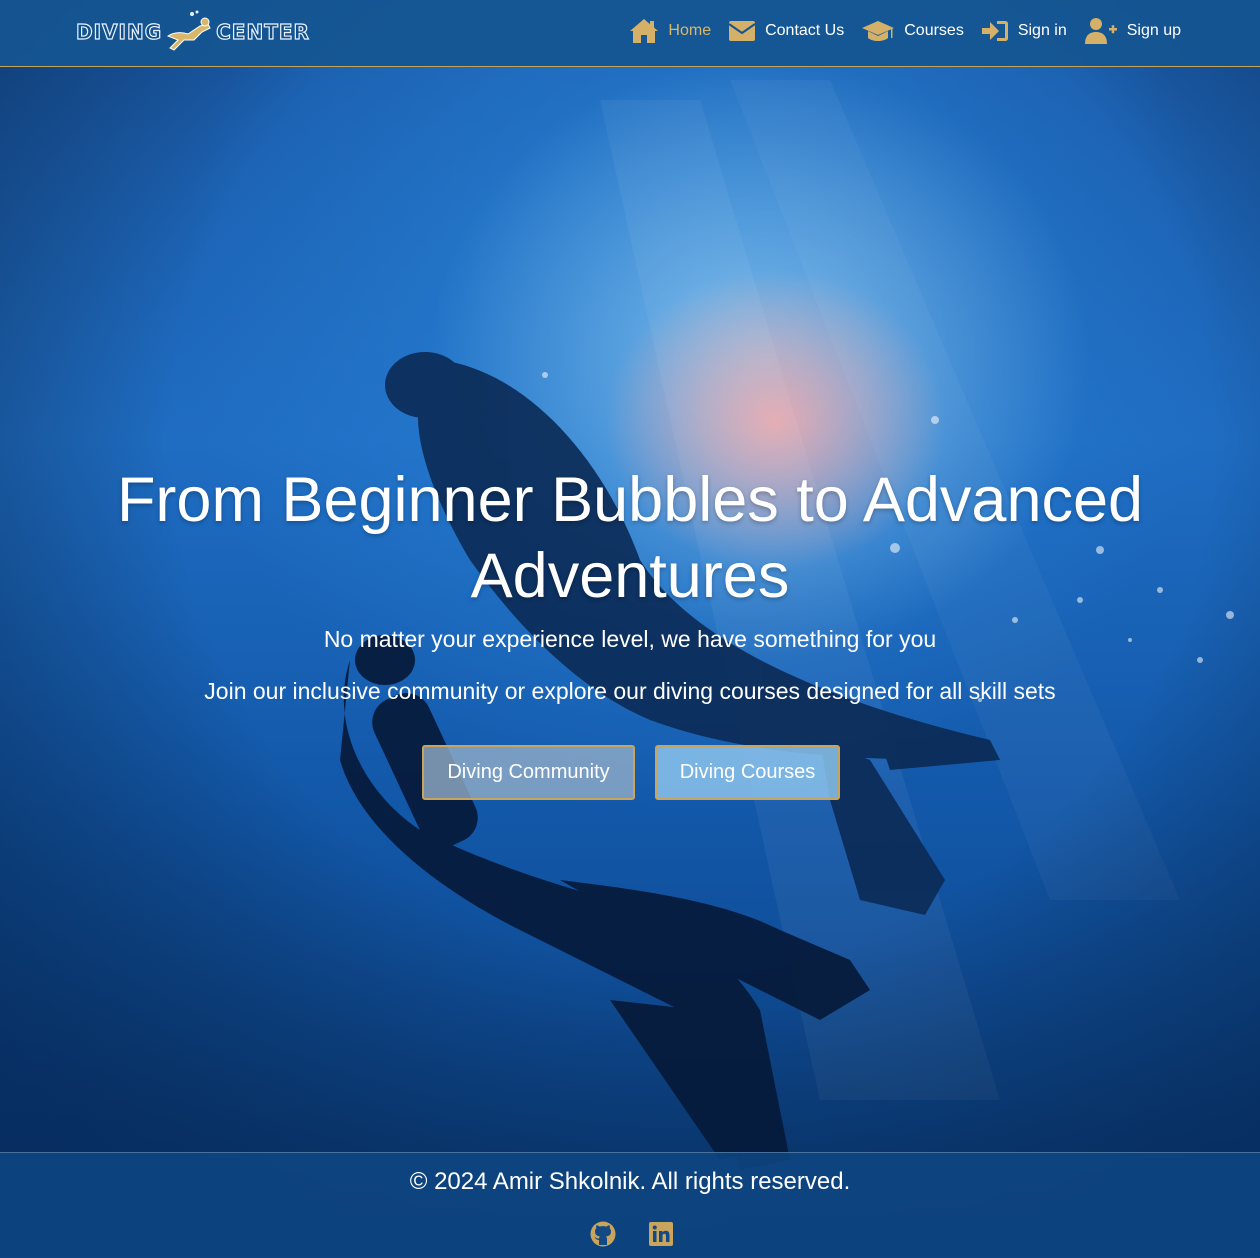  I want to click on sign-in-icon, so click(994, 31).